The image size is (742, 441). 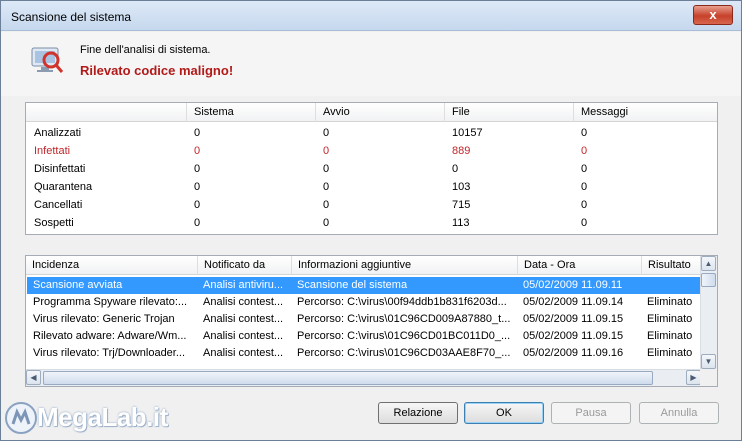 I want to click on scroll-down-button: ▼, so click(x=708, y=361).